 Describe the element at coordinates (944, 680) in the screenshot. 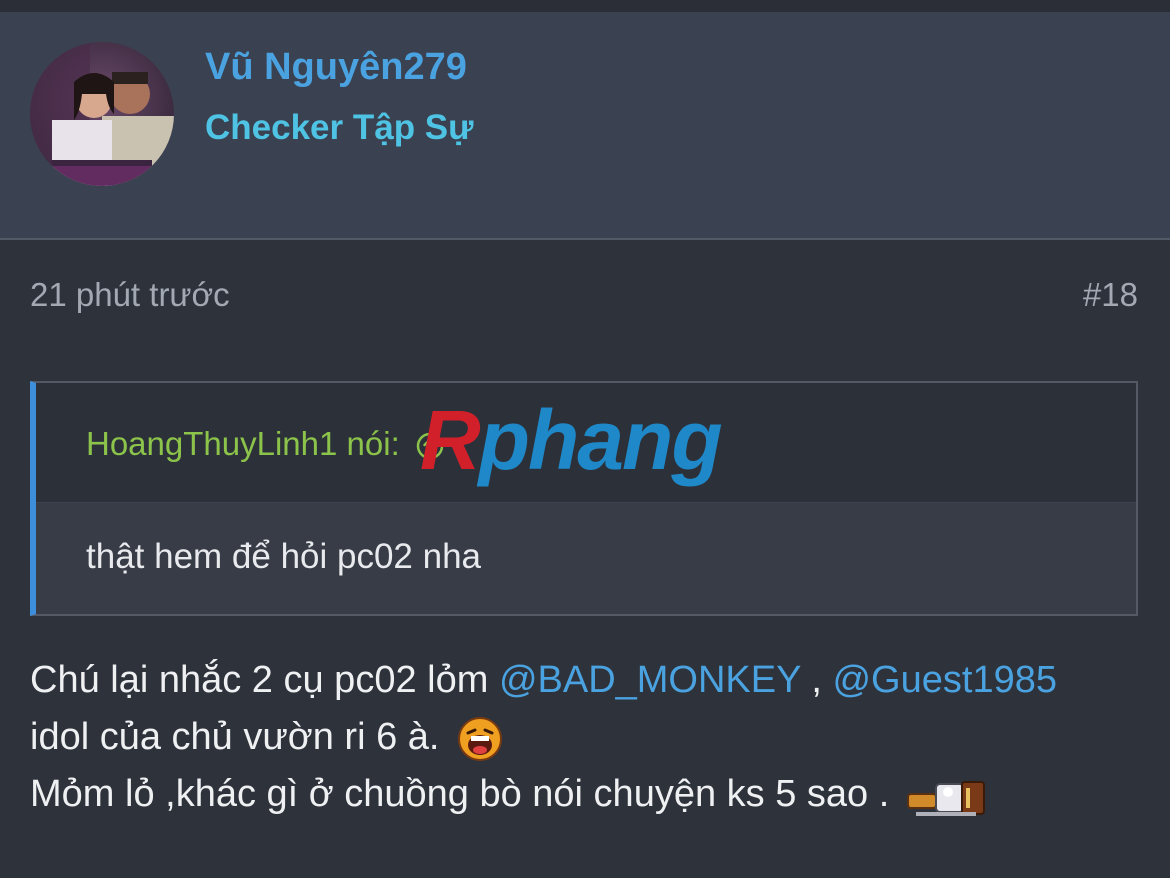

I see `mention-guest1985: @Guest1985` at that location.